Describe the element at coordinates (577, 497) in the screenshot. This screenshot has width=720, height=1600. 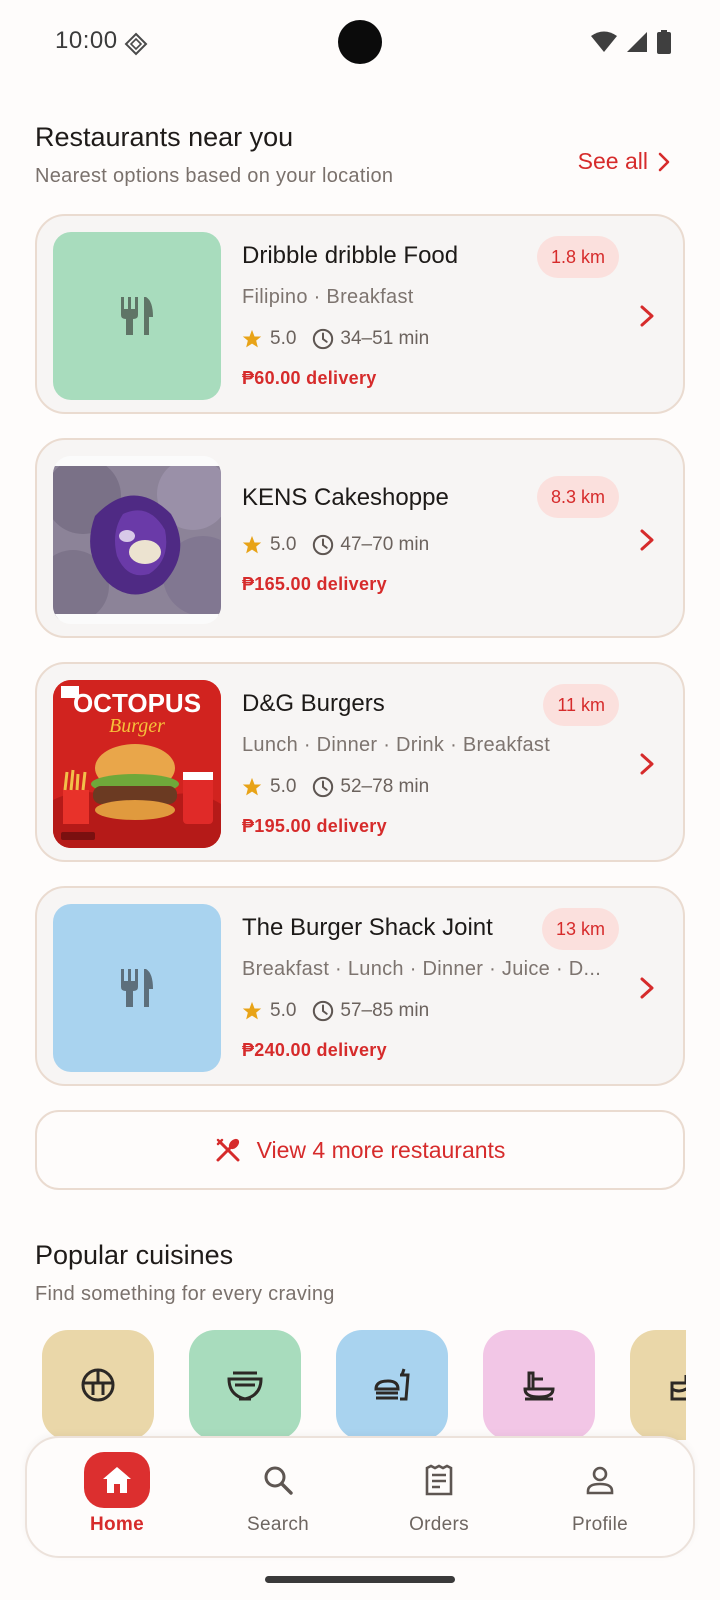
I see `distance-badge: 8.3 km` at that location.